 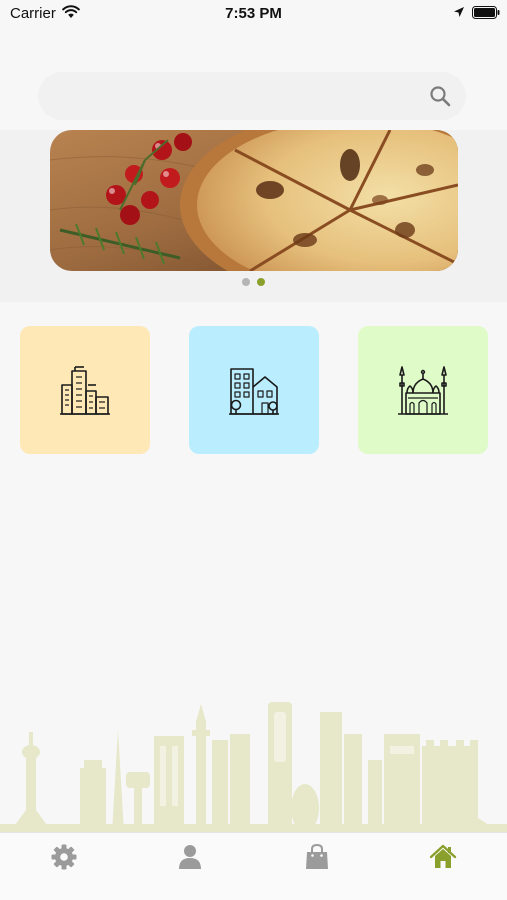 I want to click on category-tile-city, so click(x=85, y=390).